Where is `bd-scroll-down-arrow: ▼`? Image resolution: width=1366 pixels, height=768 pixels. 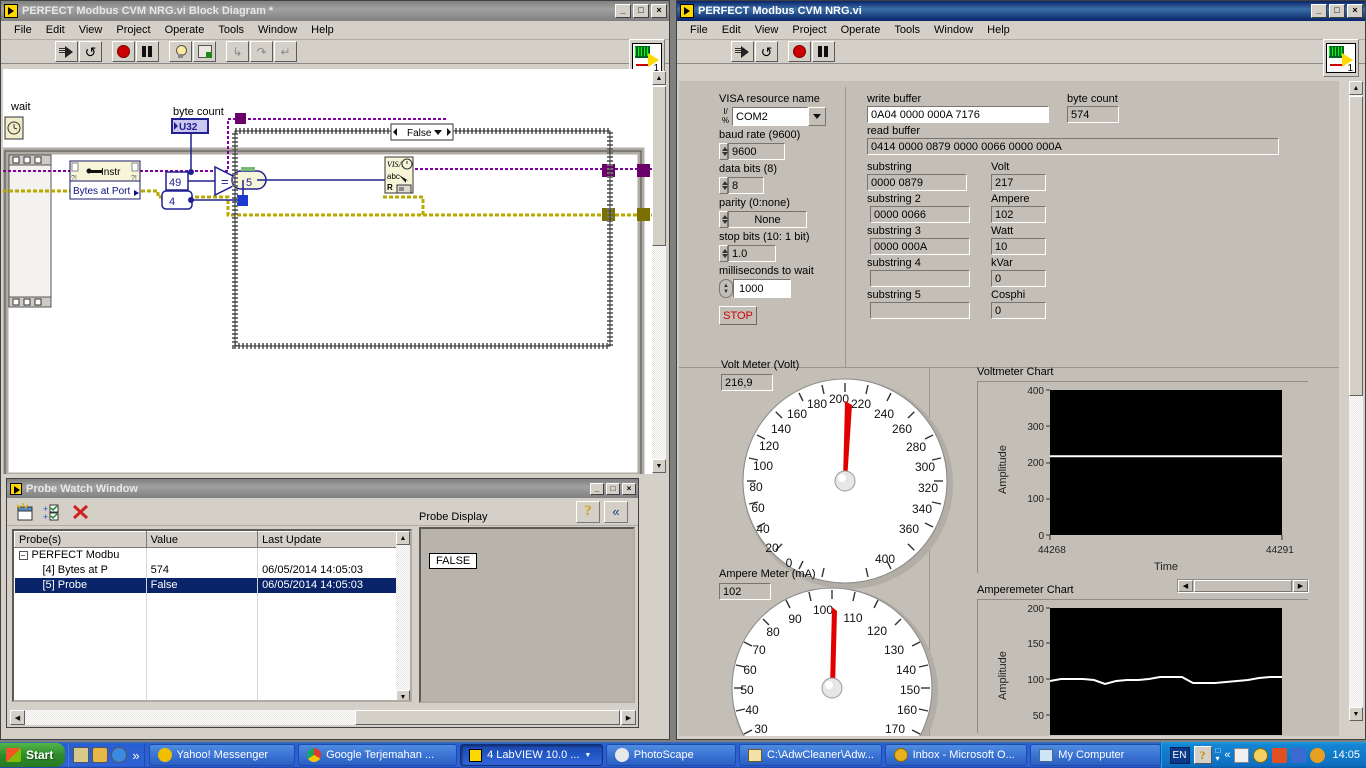
bd-scroll-down-arrow: ▼ is located at coordinates (659, 466).